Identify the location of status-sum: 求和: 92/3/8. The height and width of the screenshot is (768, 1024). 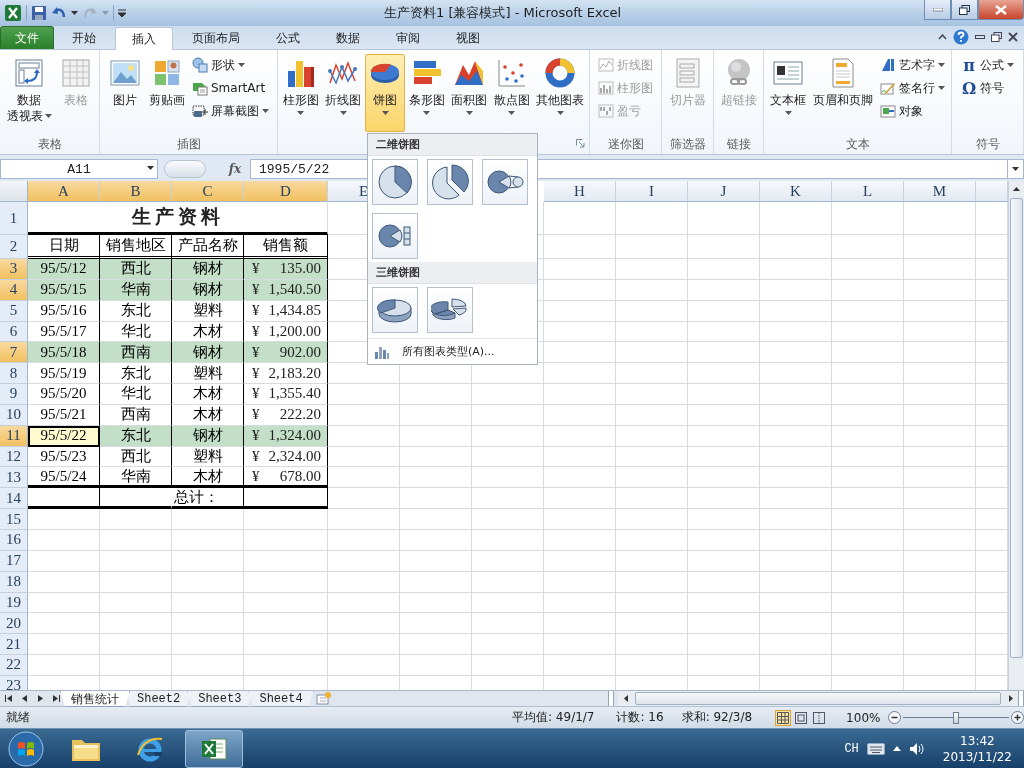
(717, 717).